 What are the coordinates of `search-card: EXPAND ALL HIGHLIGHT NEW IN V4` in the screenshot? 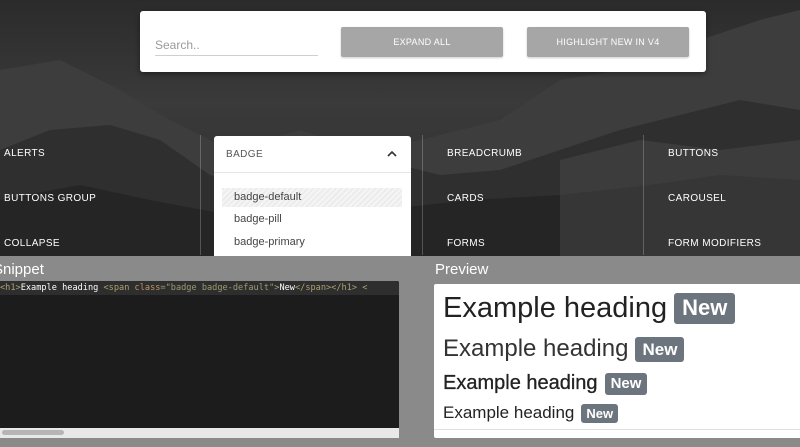 It's located at (423, 41).